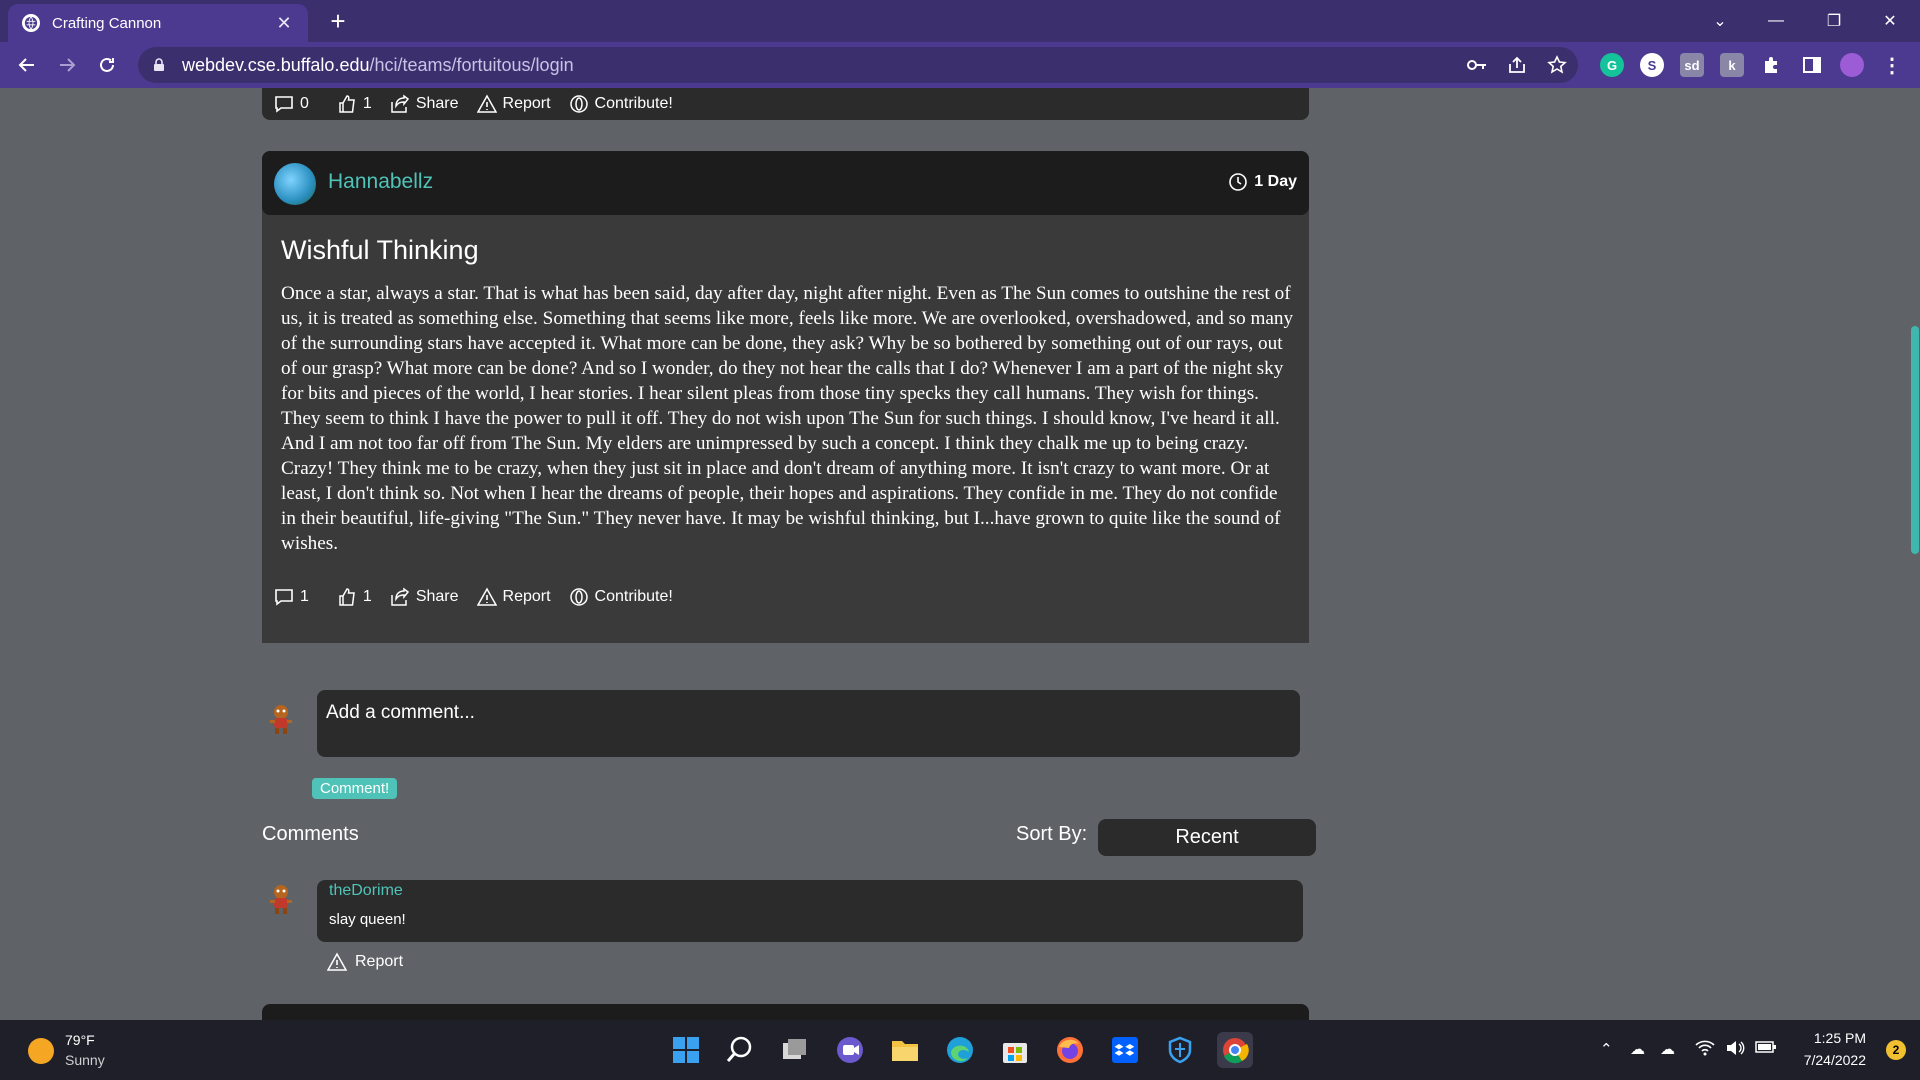 Image resolution: width=1920 pixels, height=1080 pixels. I want to click on tab-title: Crafting Cannon, so click(107, 23).